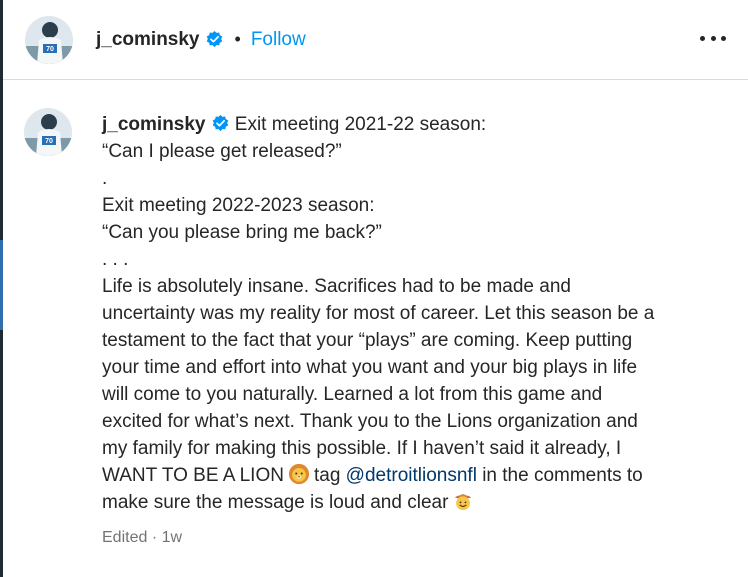 The height and width of the screenshot is (577, 748). What do you see at coordinates (562, 475) in the screenshot?
I see `caption-line-text: in the comments to` at bounding box center [562, 475].